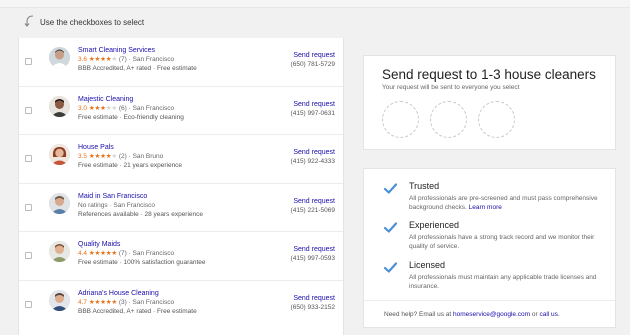  What do you see at coordinates (126, 302) in the screenshot?
I see `provider-rating-line: 4.7 ★★★★★ (3) · San Francisco` at bounding box center [126, 302].